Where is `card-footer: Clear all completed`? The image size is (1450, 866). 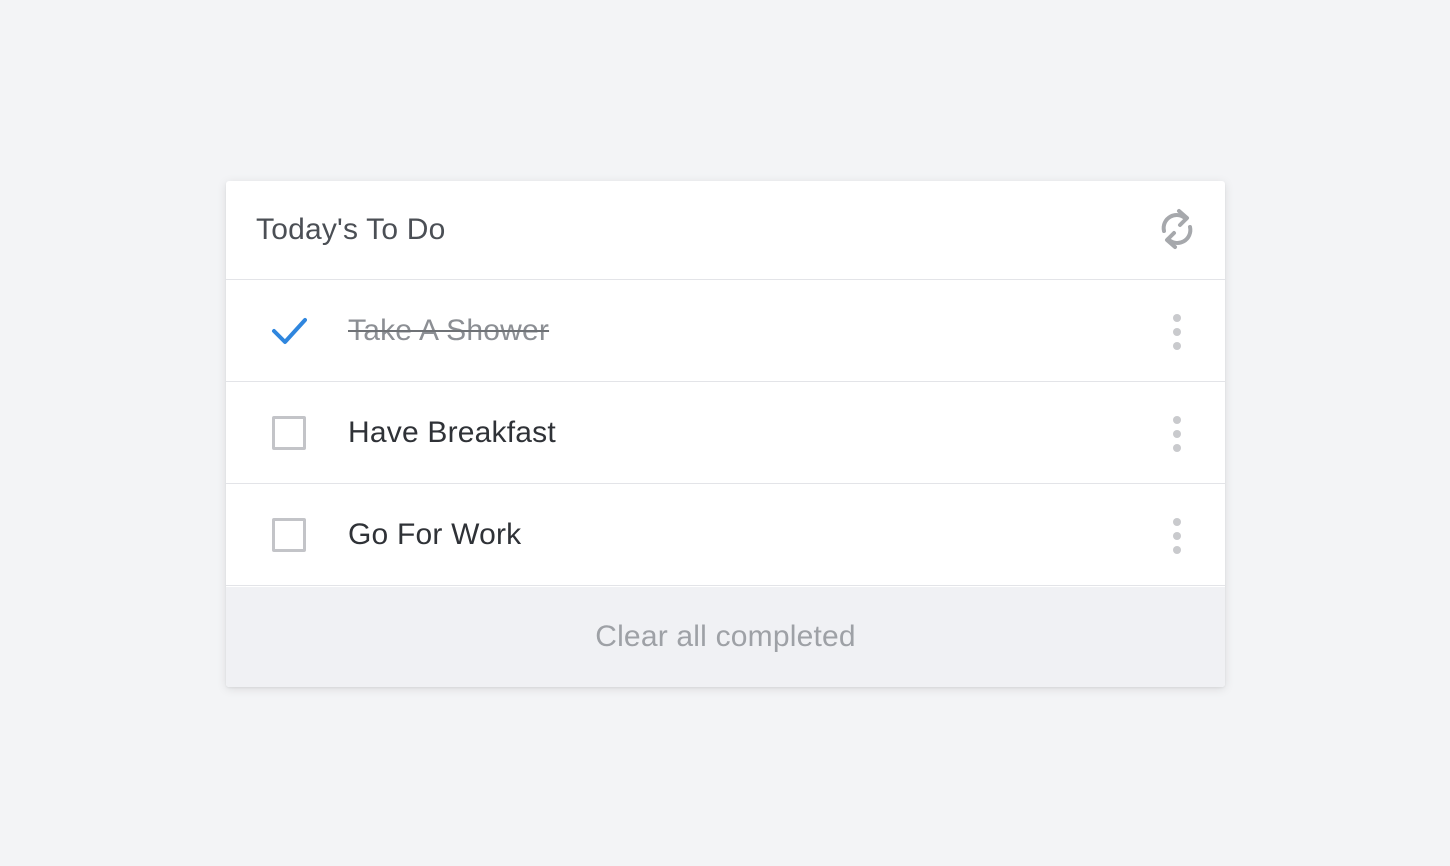 card-footer: Clear all completed is located at coordinates (725, 637).